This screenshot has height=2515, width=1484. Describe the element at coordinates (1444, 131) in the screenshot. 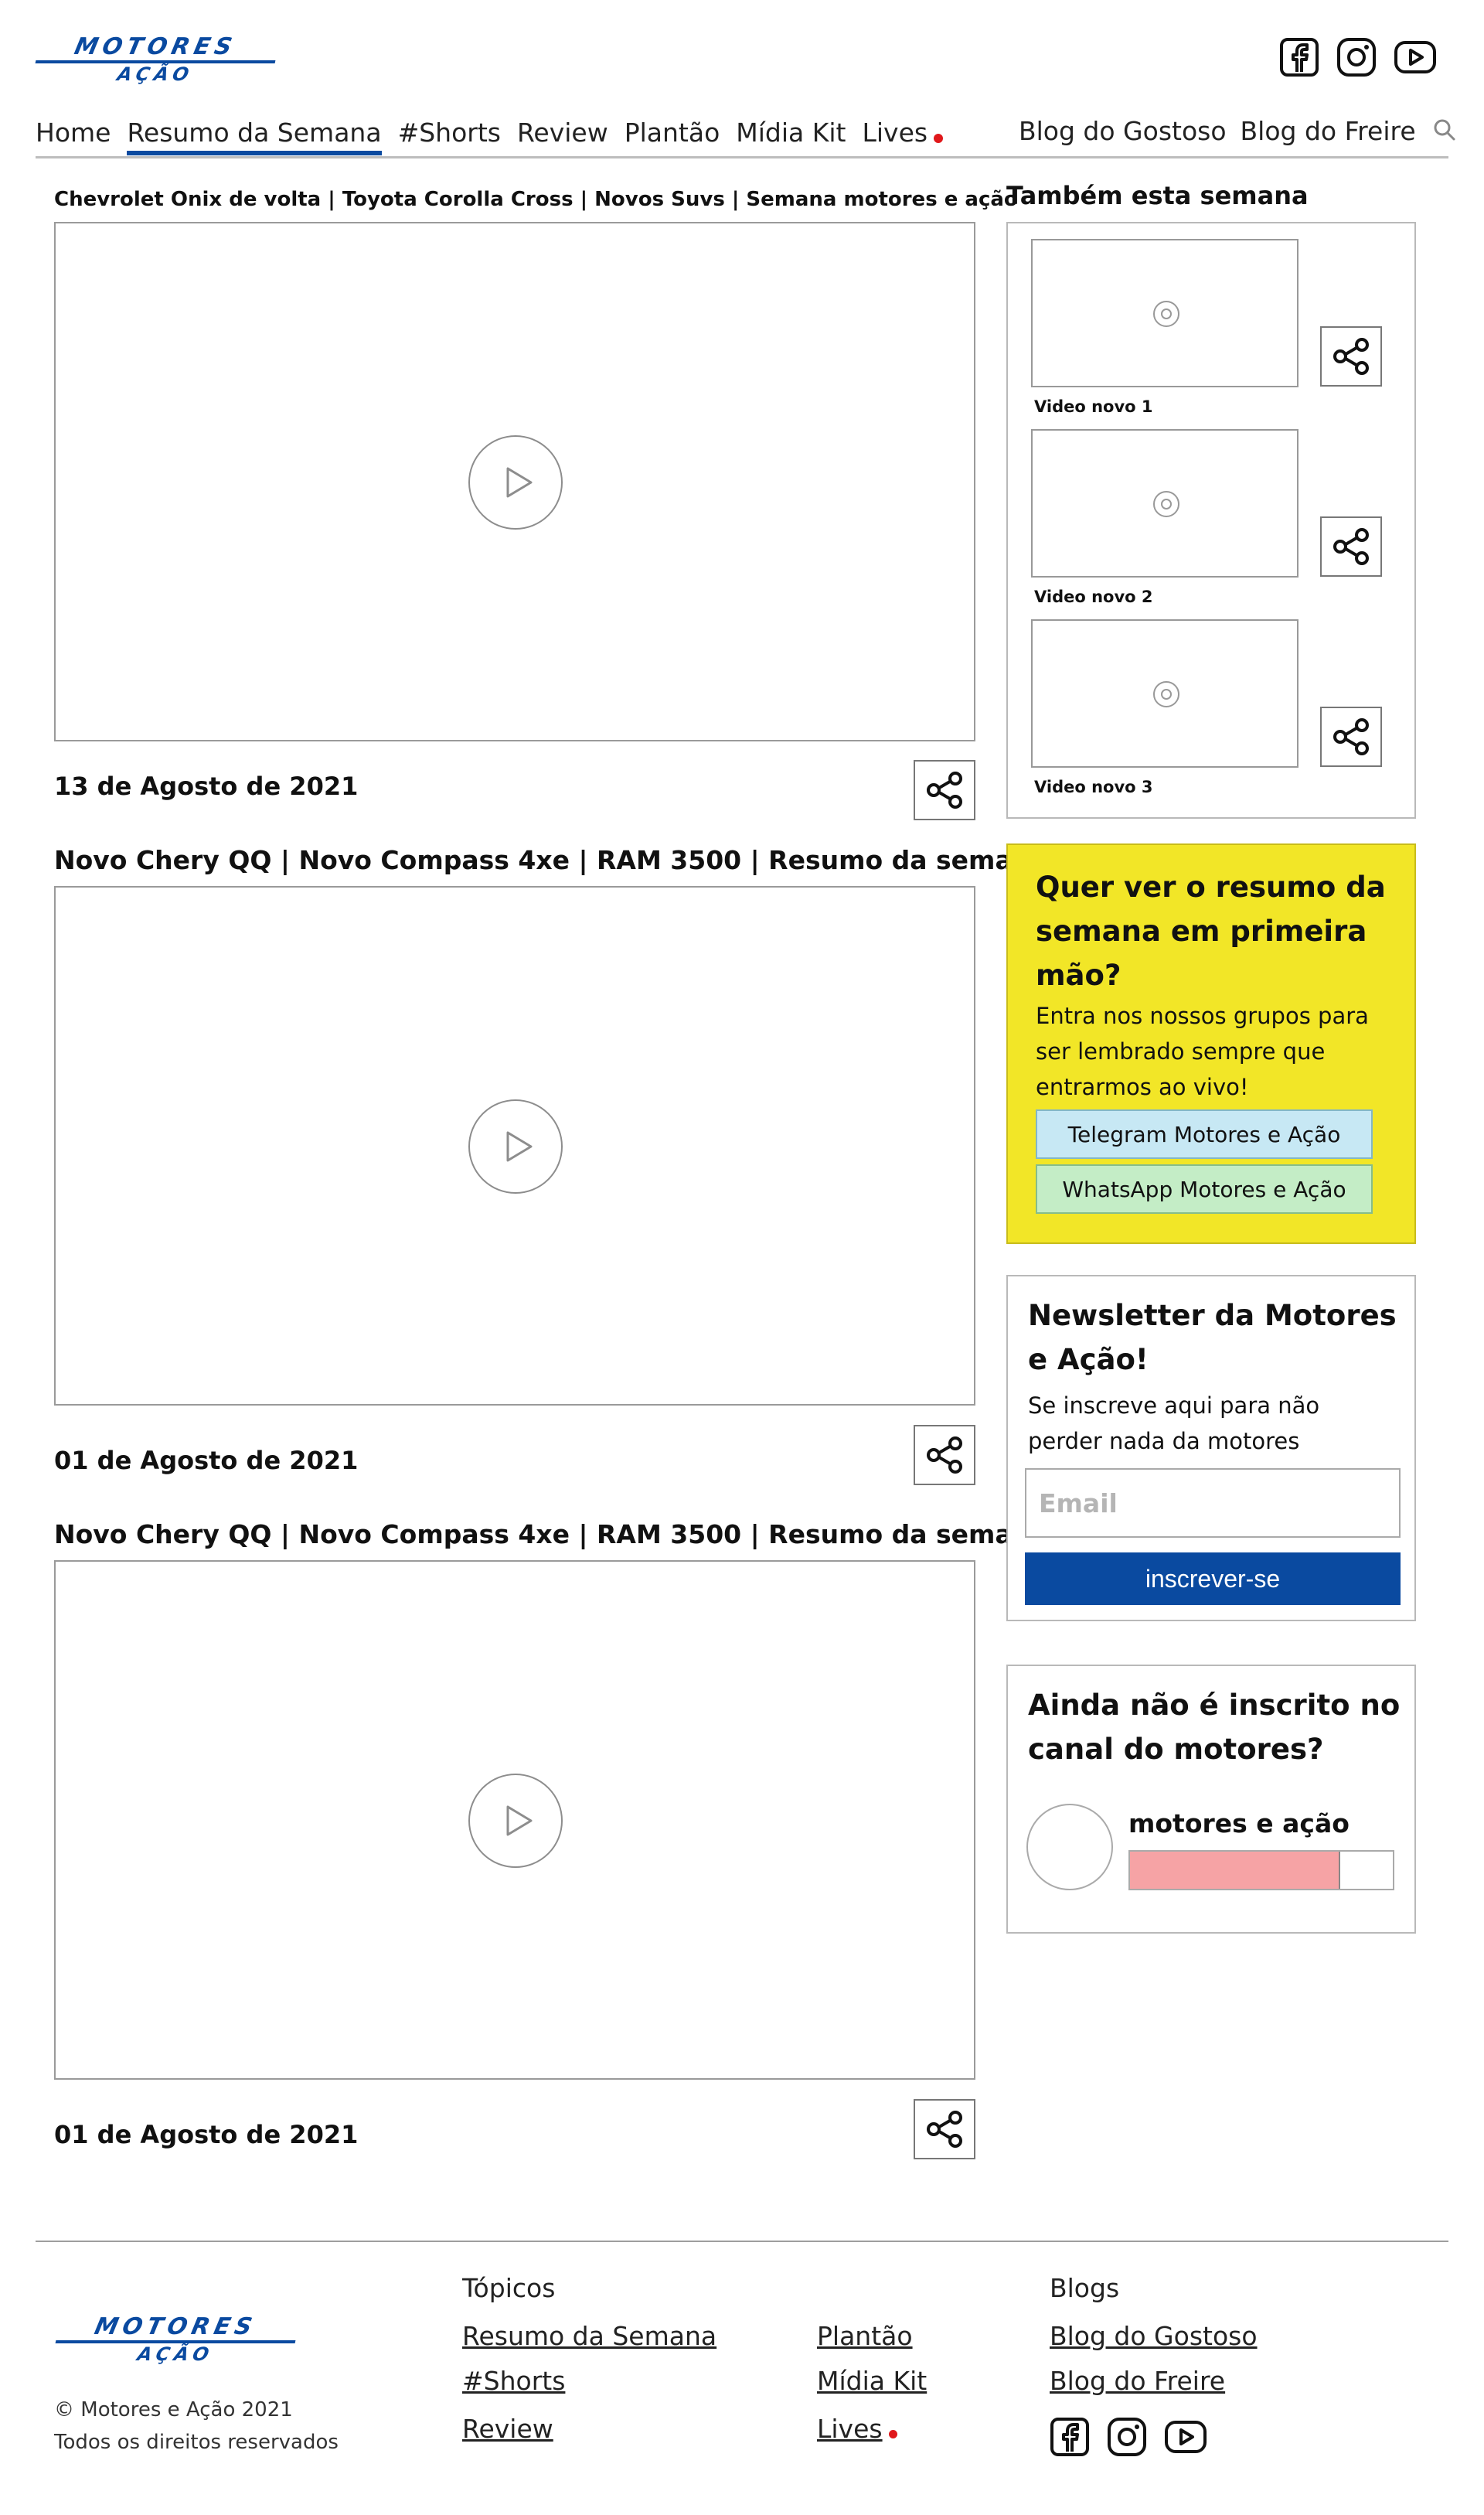

I see `search-icon` at that location.